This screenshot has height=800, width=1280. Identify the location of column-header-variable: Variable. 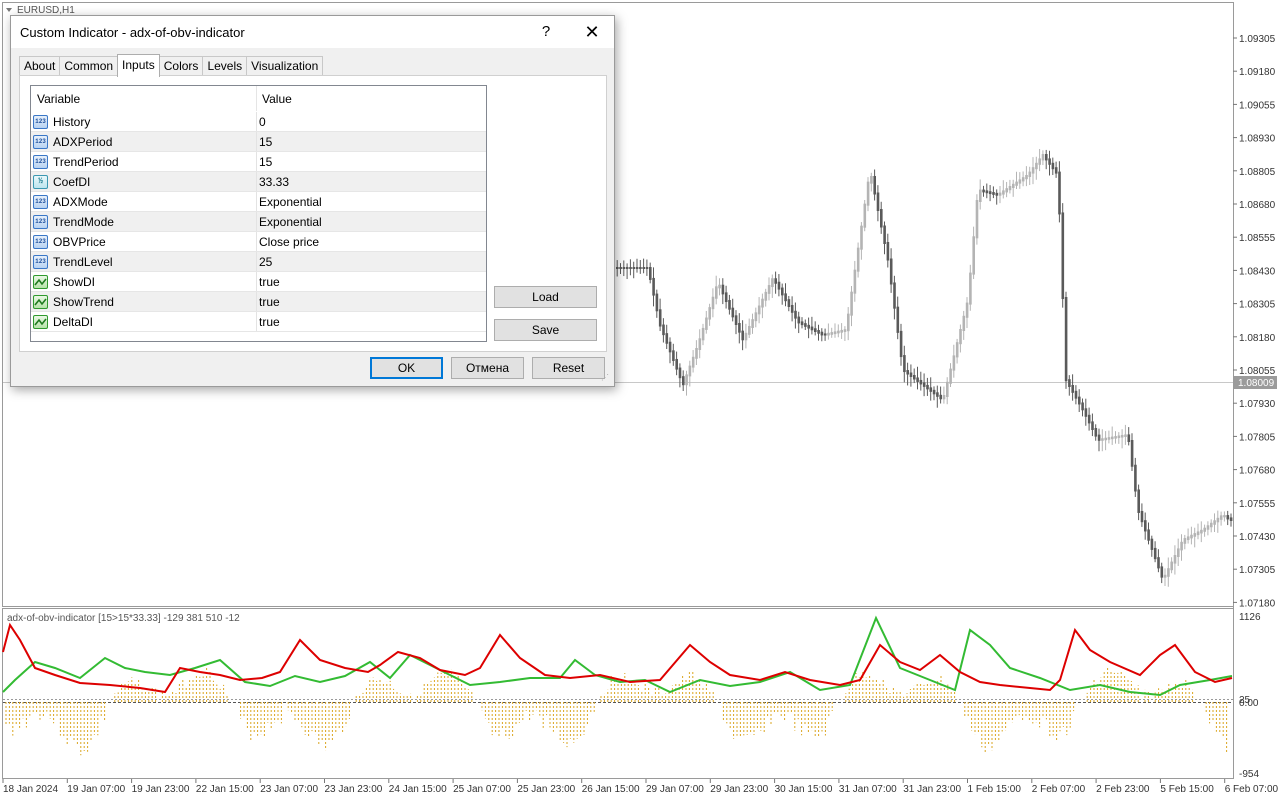
(144, 98).